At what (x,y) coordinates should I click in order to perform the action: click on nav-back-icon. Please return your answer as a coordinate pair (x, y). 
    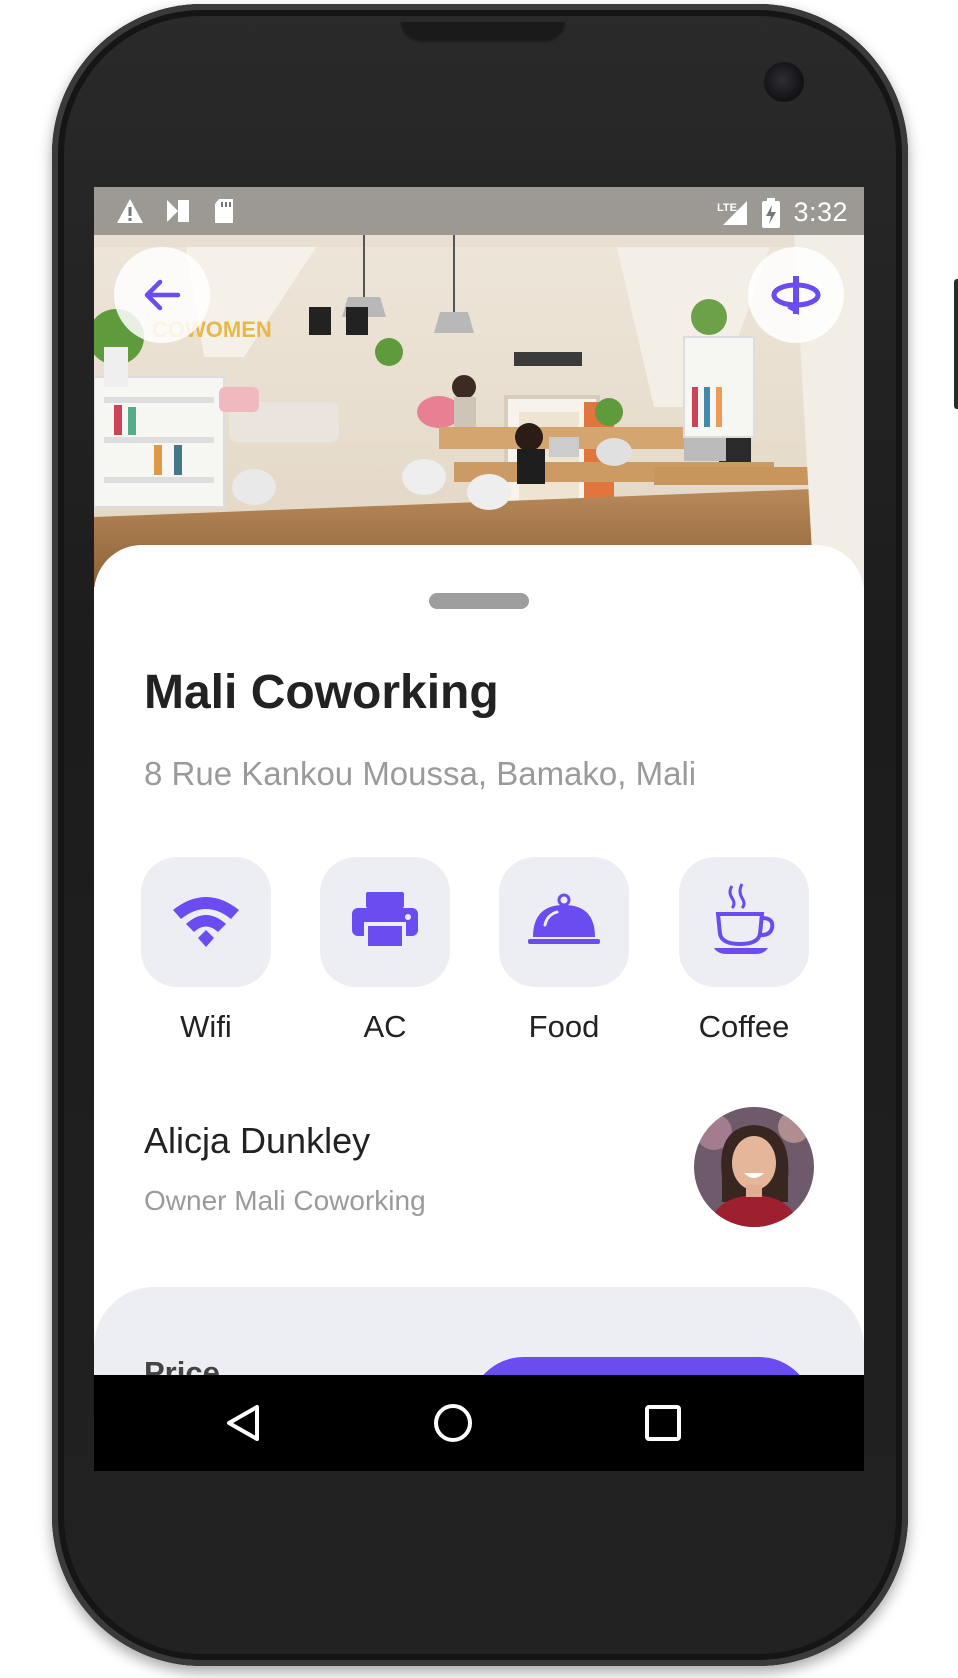
    Looking at the image, I should click on (243, 1423).